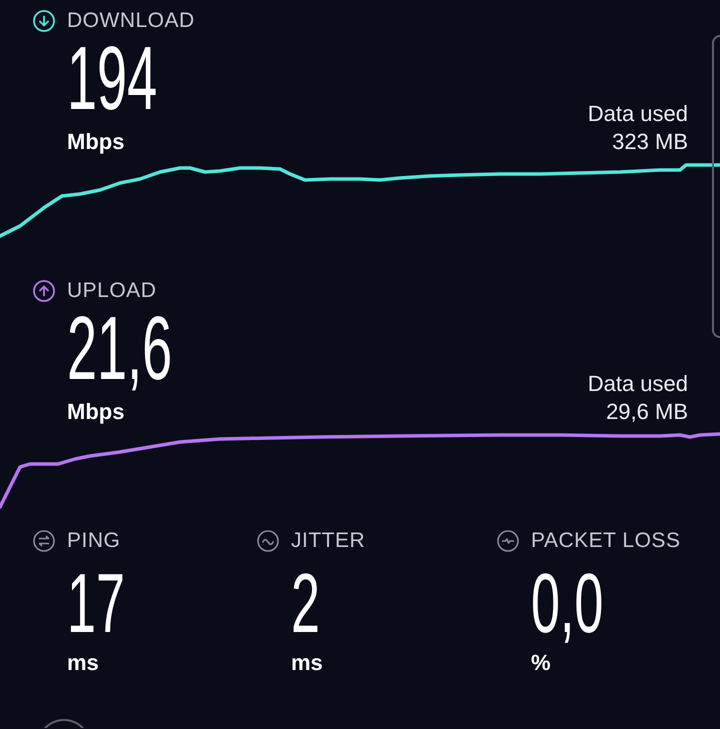  Describe the element at coordinates (605, 541) in the screenshot. I see `stat-label: PACKET LOSS` at that location.